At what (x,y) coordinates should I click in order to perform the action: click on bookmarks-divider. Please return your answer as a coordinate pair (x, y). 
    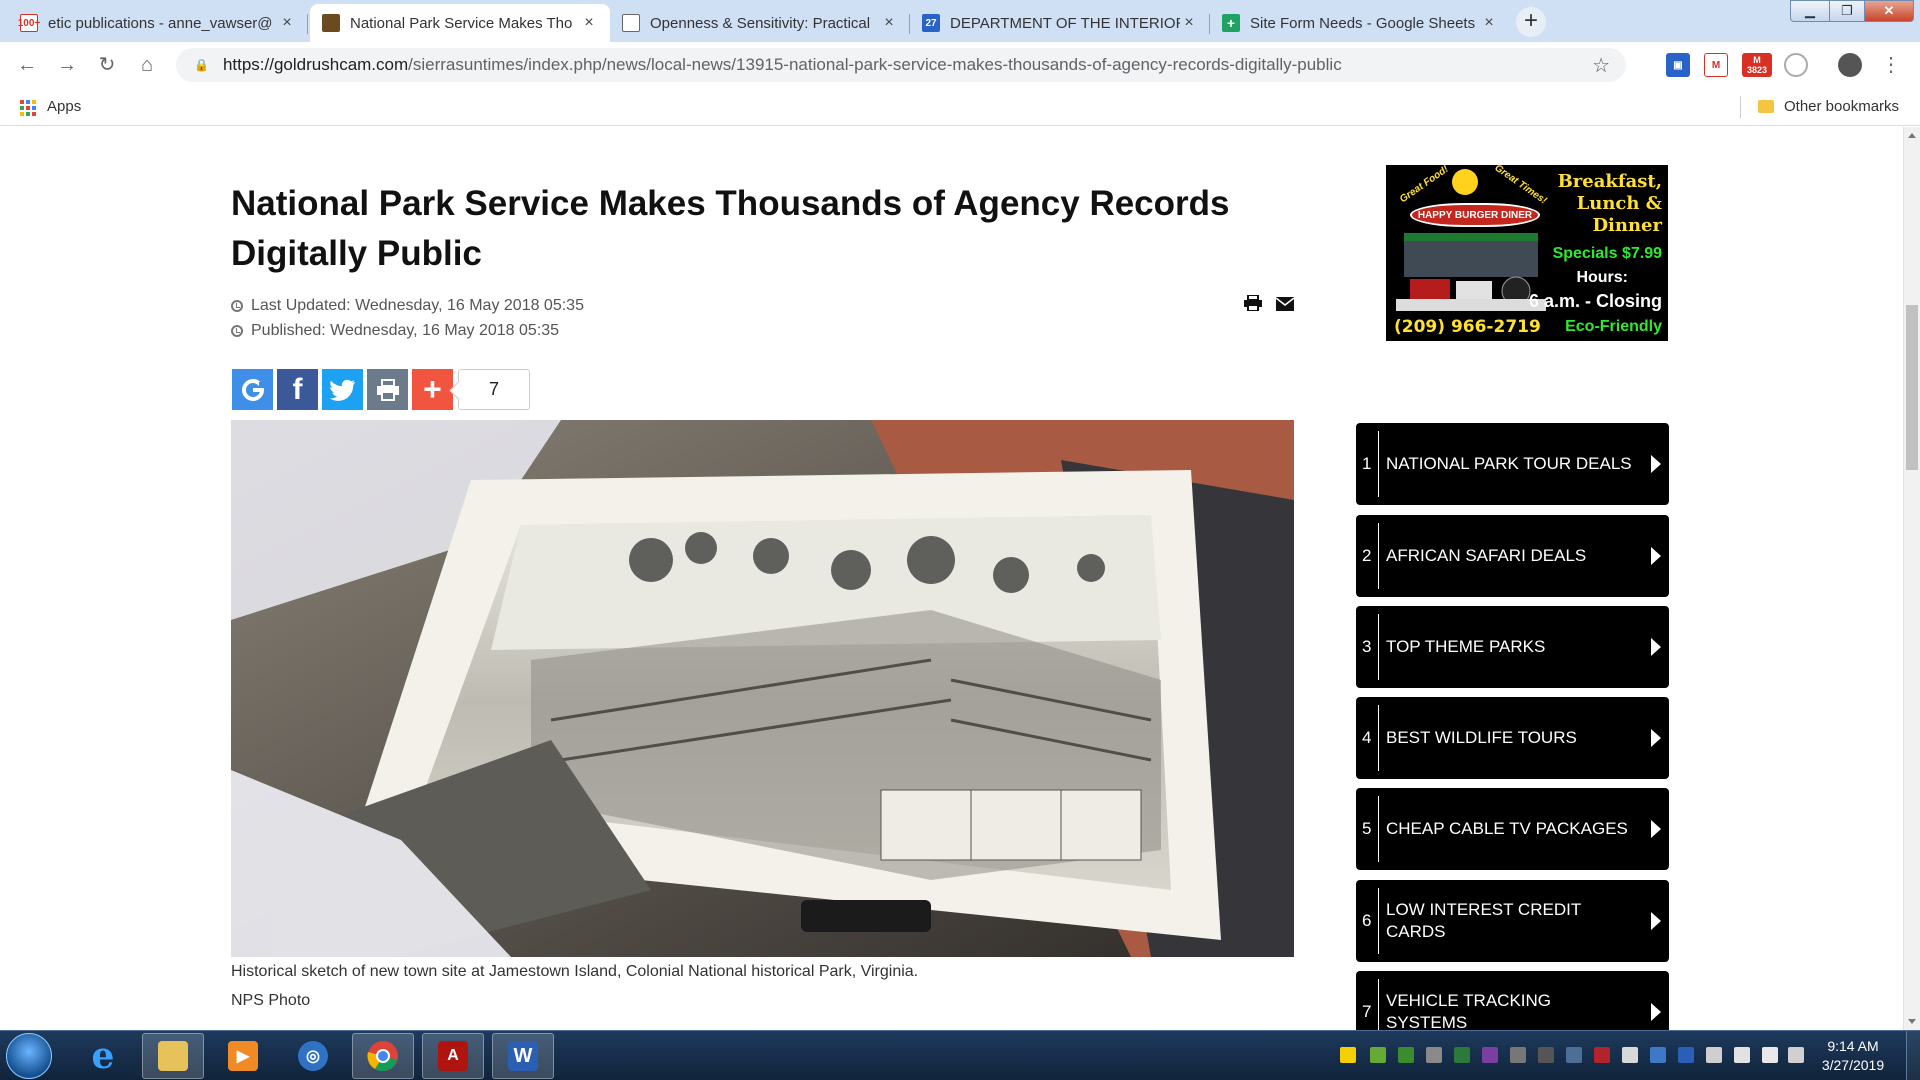
    Looking at the image, I should click on (1740, 107).